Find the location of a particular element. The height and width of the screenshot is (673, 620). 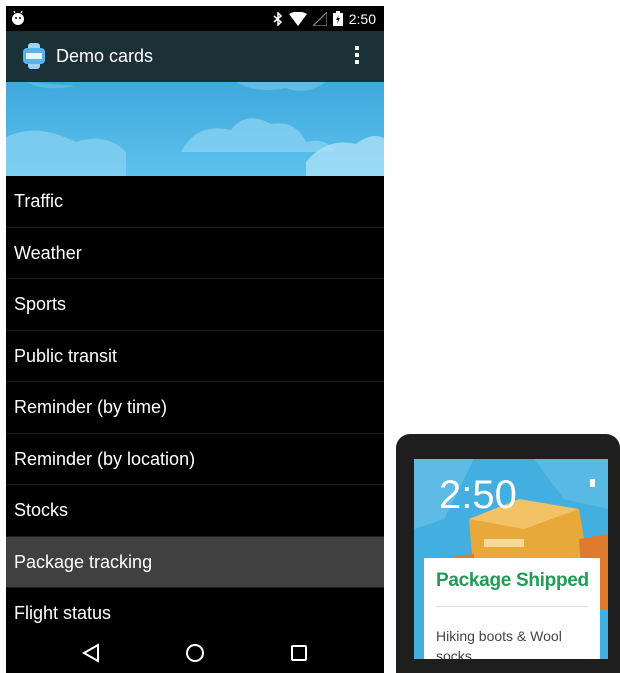

list-item: Reminder (by time) is located at coordinates (195, 408).